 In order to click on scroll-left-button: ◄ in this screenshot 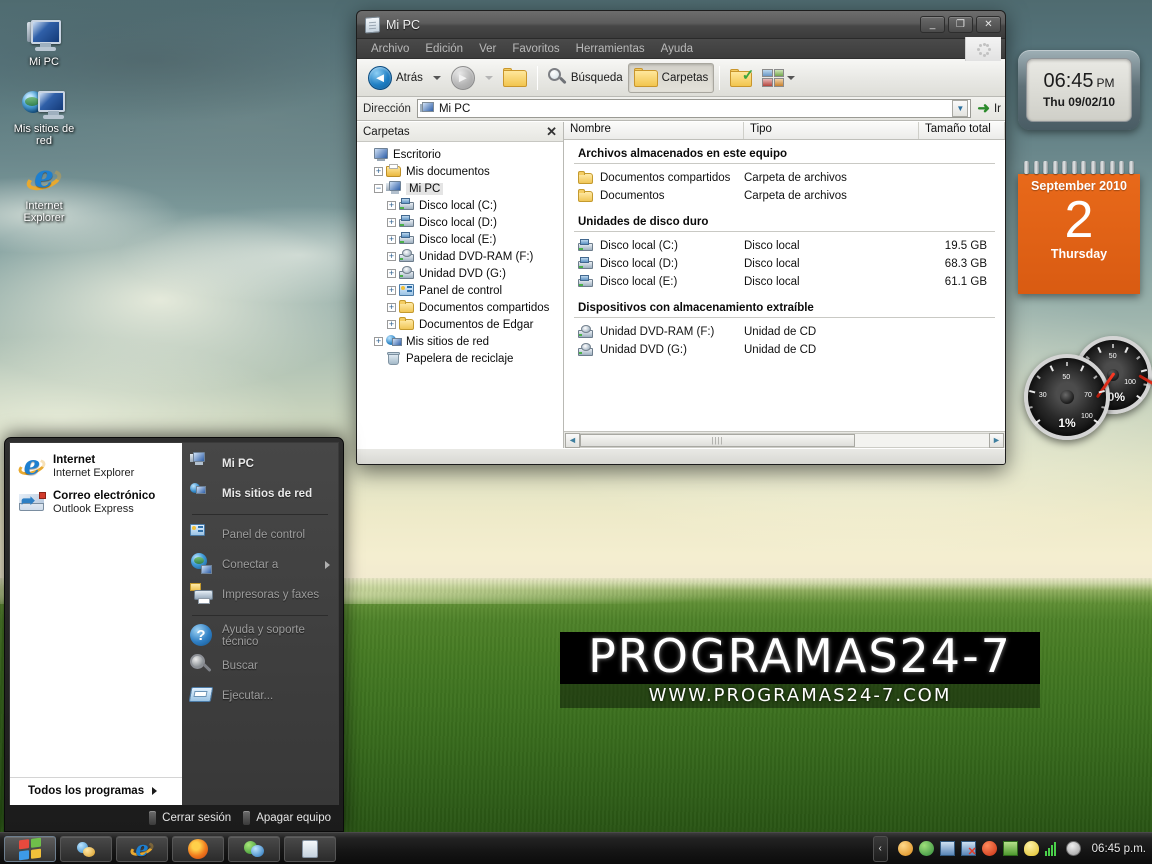, I will do `click(572, 440)`.